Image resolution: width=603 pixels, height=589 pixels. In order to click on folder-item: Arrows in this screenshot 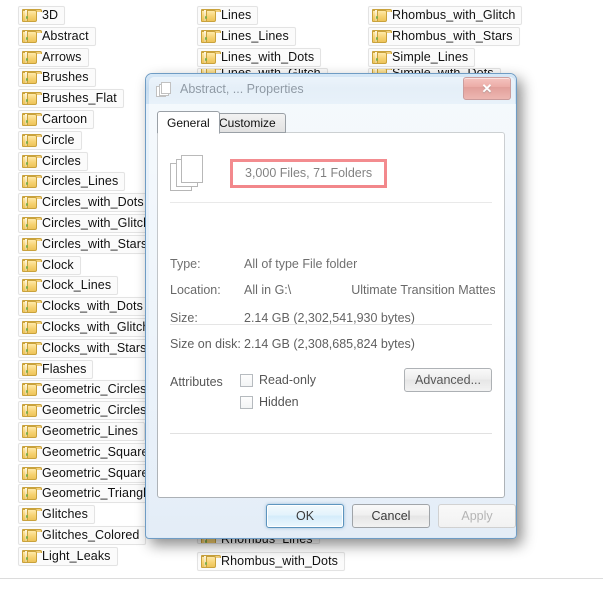, I will do `click(53, 57)`.